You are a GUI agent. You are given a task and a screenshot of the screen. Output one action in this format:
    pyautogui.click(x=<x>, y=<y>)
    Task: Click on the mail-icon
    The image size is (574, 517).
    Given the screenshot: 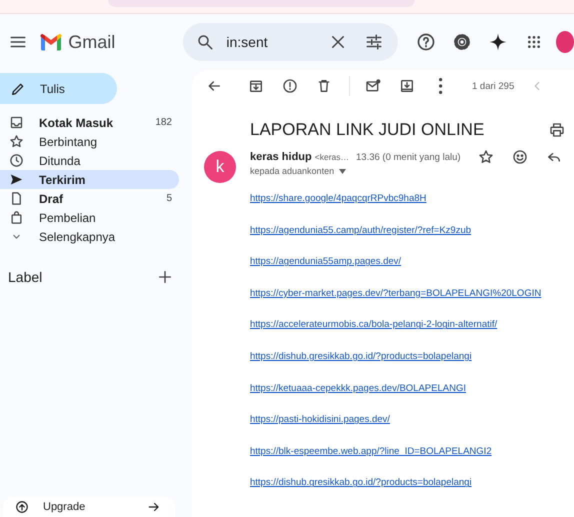 What is the action you would take?
    pyautogui.click(x=373, y=86)
    